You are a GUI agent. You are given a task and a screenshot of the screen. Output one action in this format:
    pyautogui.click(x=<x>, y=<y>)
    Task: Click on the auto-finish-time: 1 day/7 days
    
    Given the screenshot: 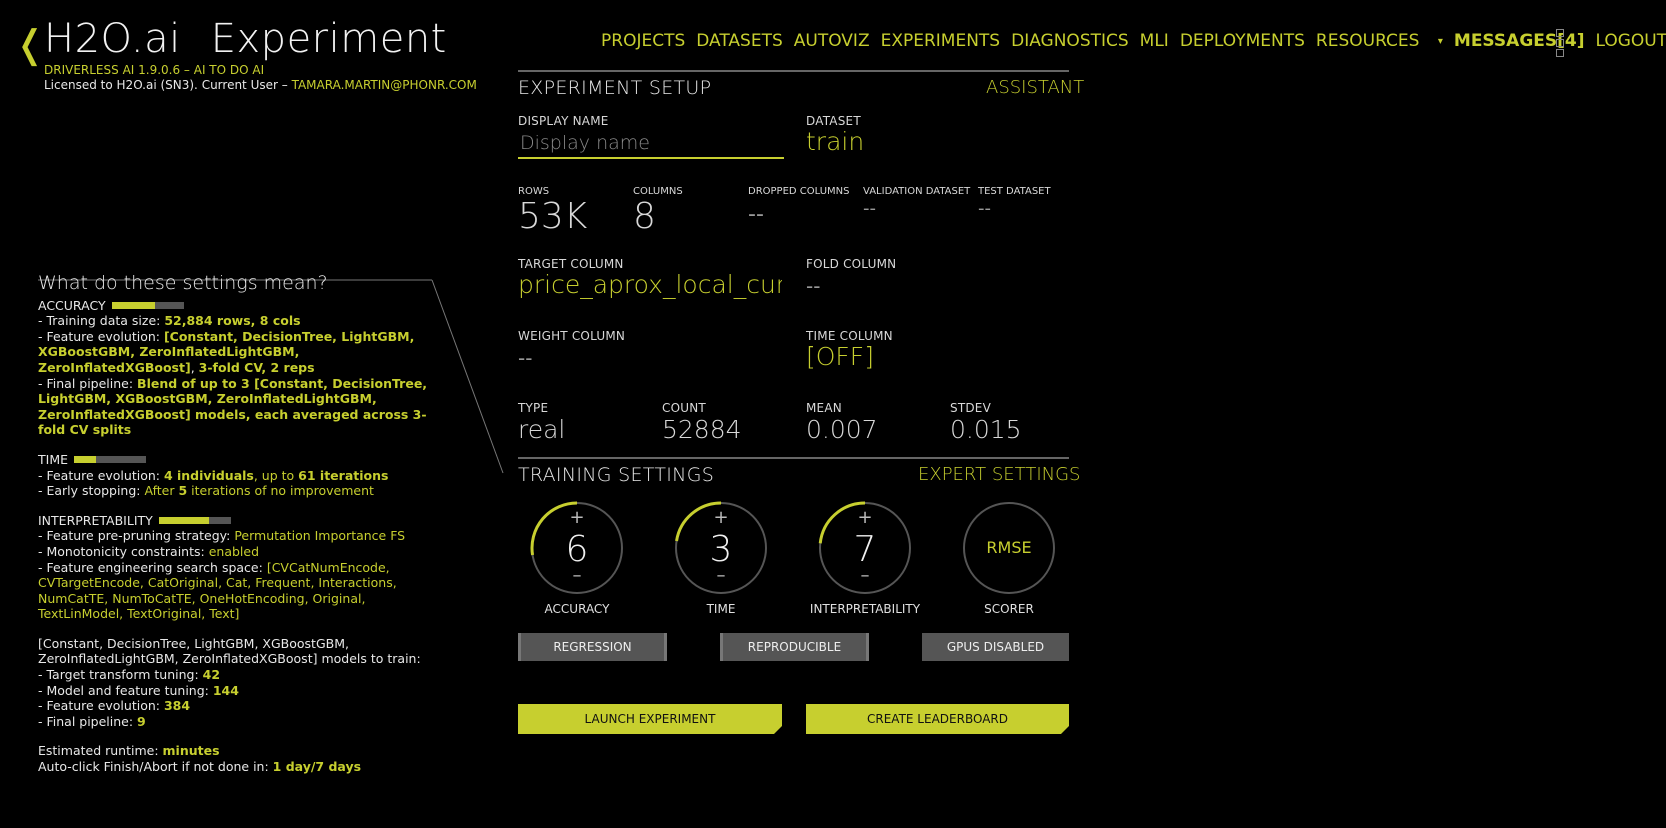 What is the action you would take?
    pyautogui.click(x=317, y=767)
    